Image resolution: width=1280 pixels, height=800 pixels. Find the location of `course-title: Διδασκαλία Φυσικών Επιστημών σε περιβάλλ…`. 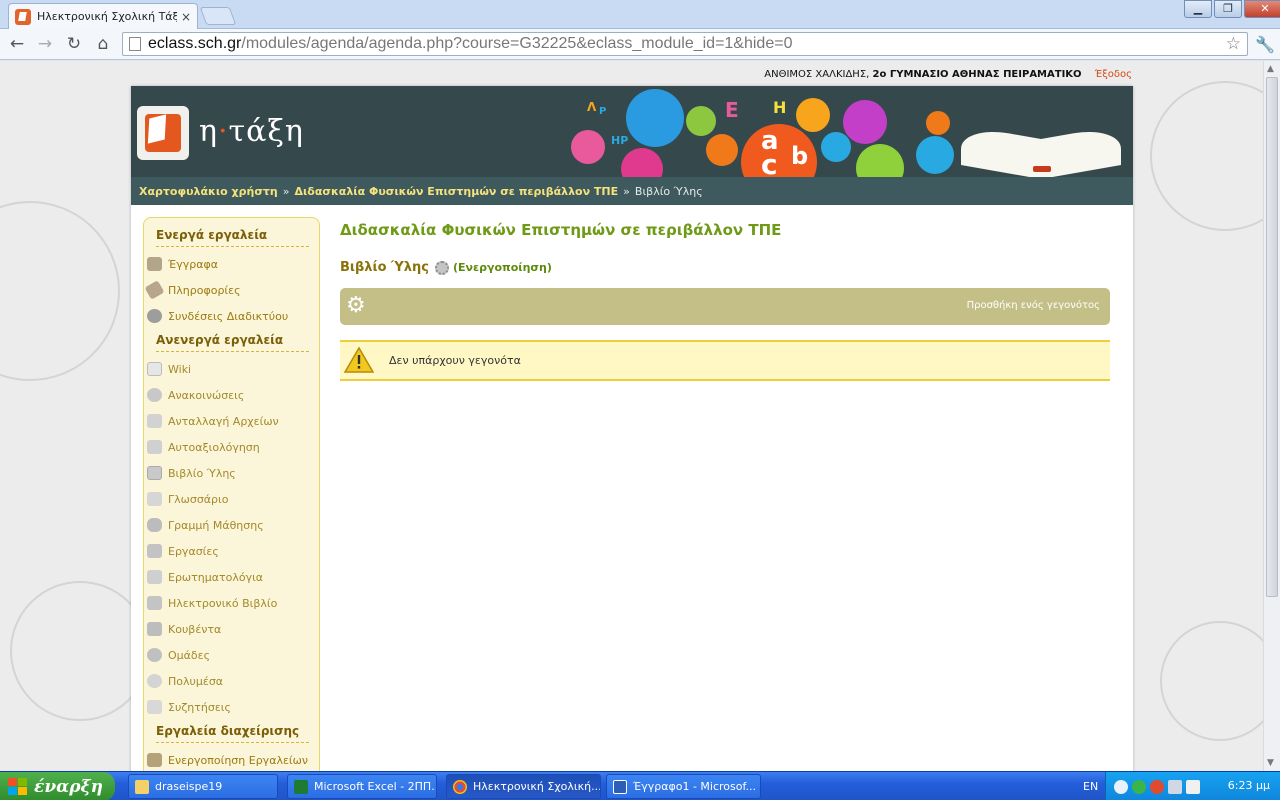

course-title: Διδασκαλία Φυσικών Επιστημών σε περιβάλλ… is located at coordinates (561, 230).